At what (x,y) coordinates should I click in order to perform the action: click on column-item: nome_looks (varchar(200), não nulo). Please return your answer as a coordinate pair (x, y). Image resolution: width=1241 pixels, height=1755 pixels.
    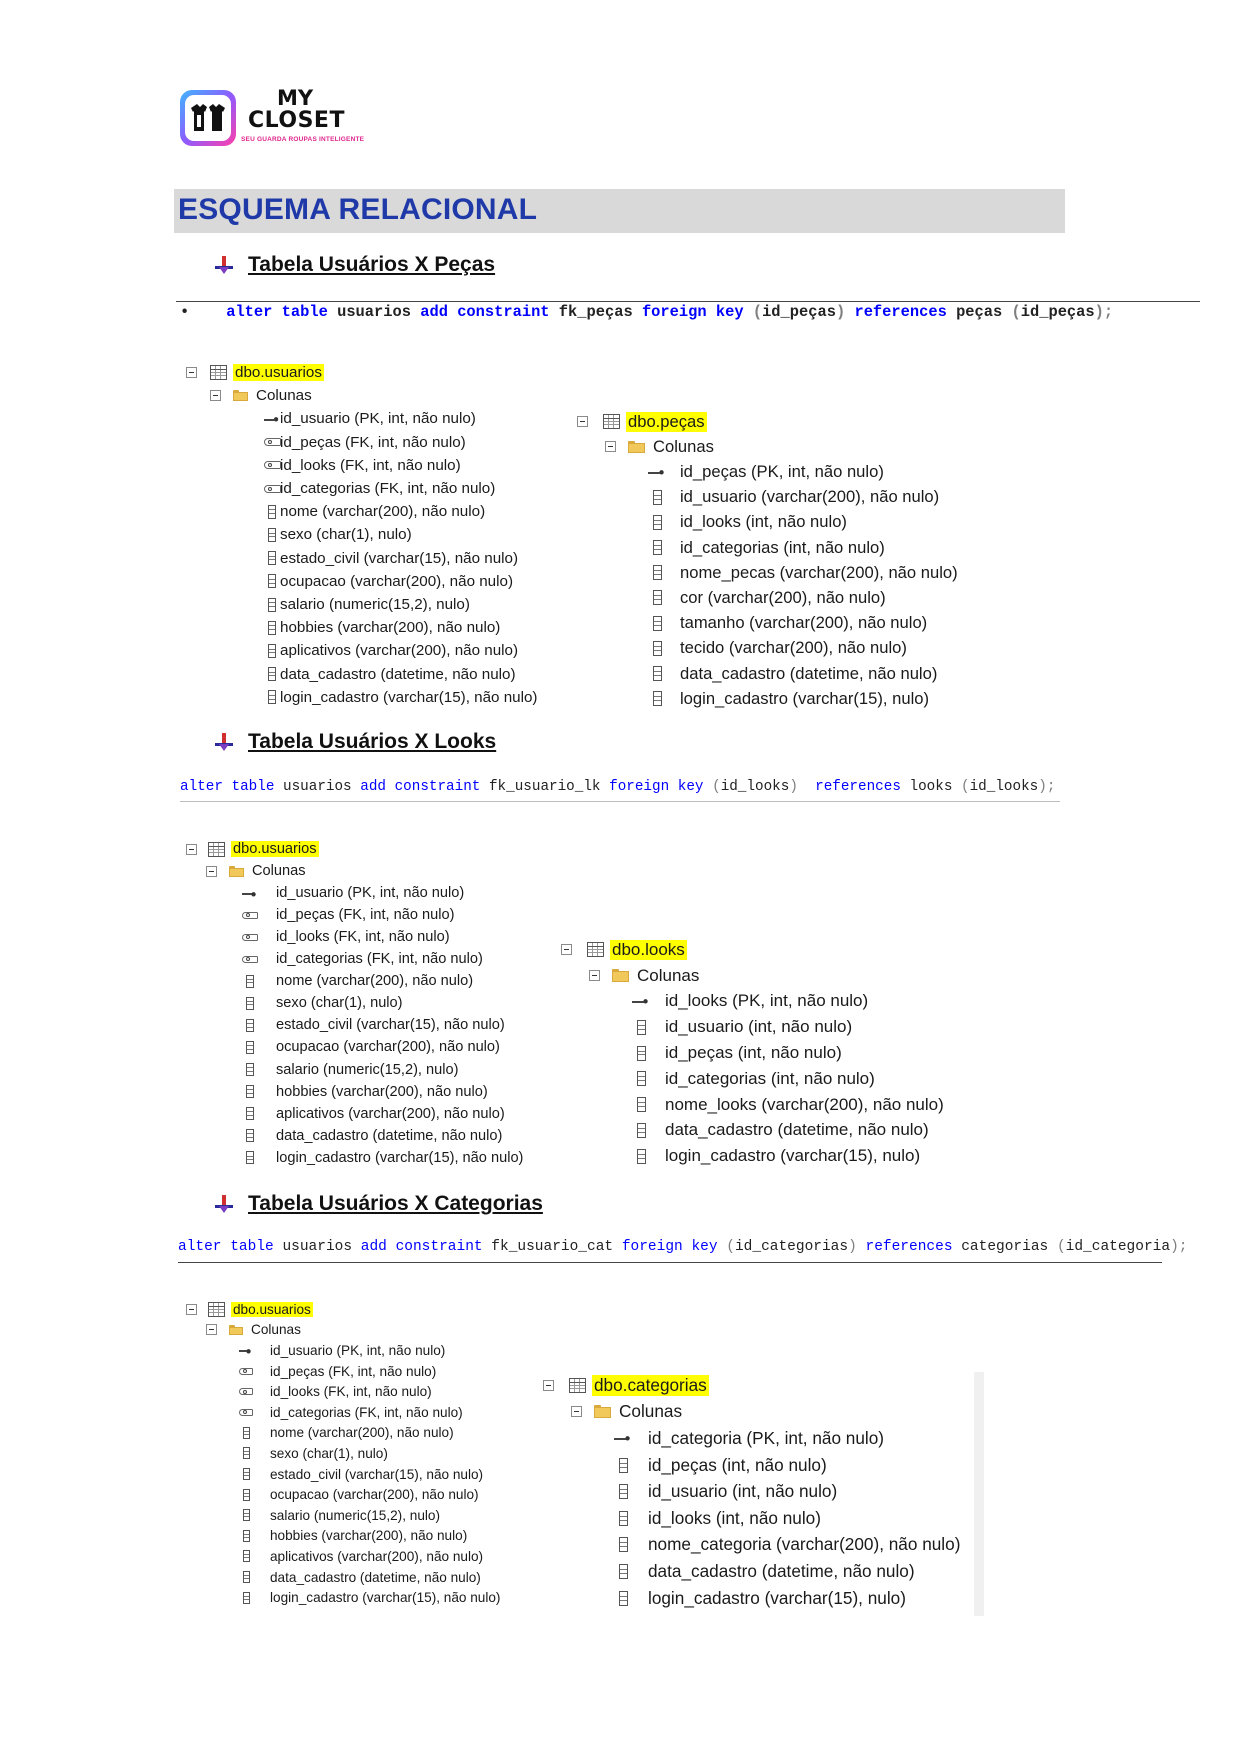
    Looking at the image, I should click on (752, 1105).